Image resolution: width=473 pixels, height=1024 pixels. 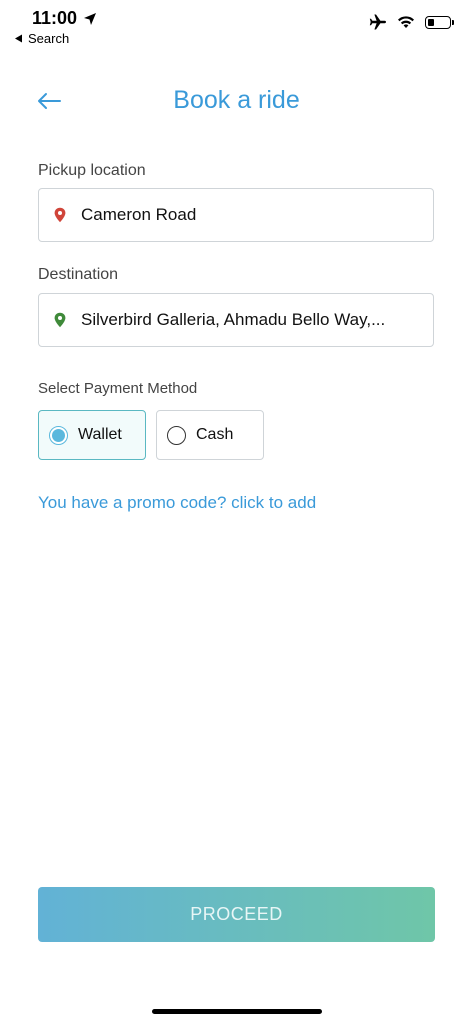 I want to click on pickup-field: Cameron Road, so click(x=236, y=215).